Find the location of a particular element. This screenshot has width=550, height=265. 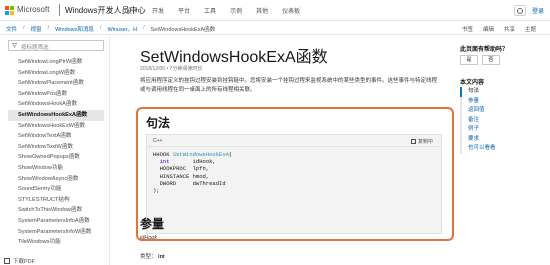

copy-label: 复制中 is located at coordinates (425, 142).